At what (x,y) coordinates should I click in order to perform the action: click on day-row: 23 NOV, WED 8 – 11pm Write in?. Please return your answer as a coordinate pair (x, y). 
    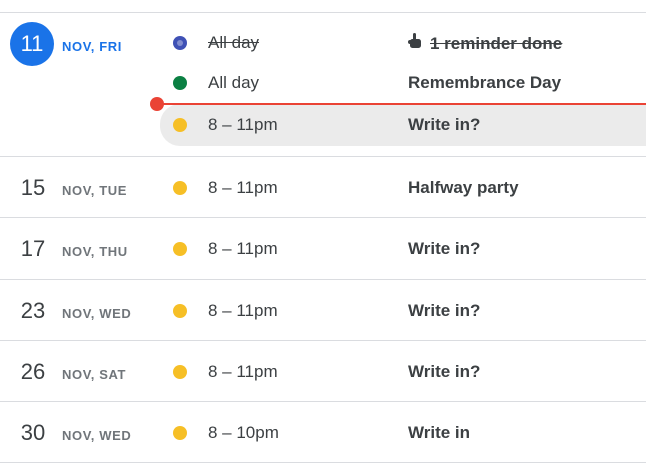
    Looking at the image, I should click on (323, 310).